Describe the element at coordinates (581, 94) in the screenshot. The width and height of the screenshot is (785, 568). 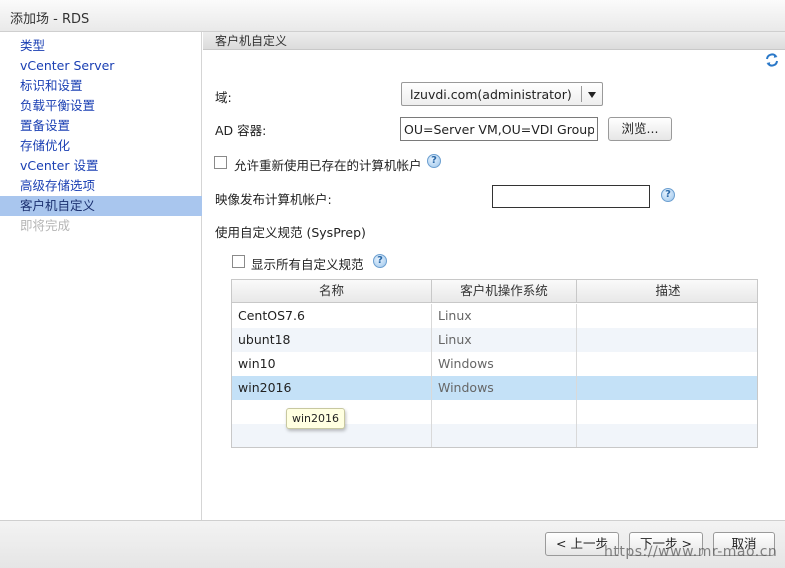
I see `select-divider` at that location.